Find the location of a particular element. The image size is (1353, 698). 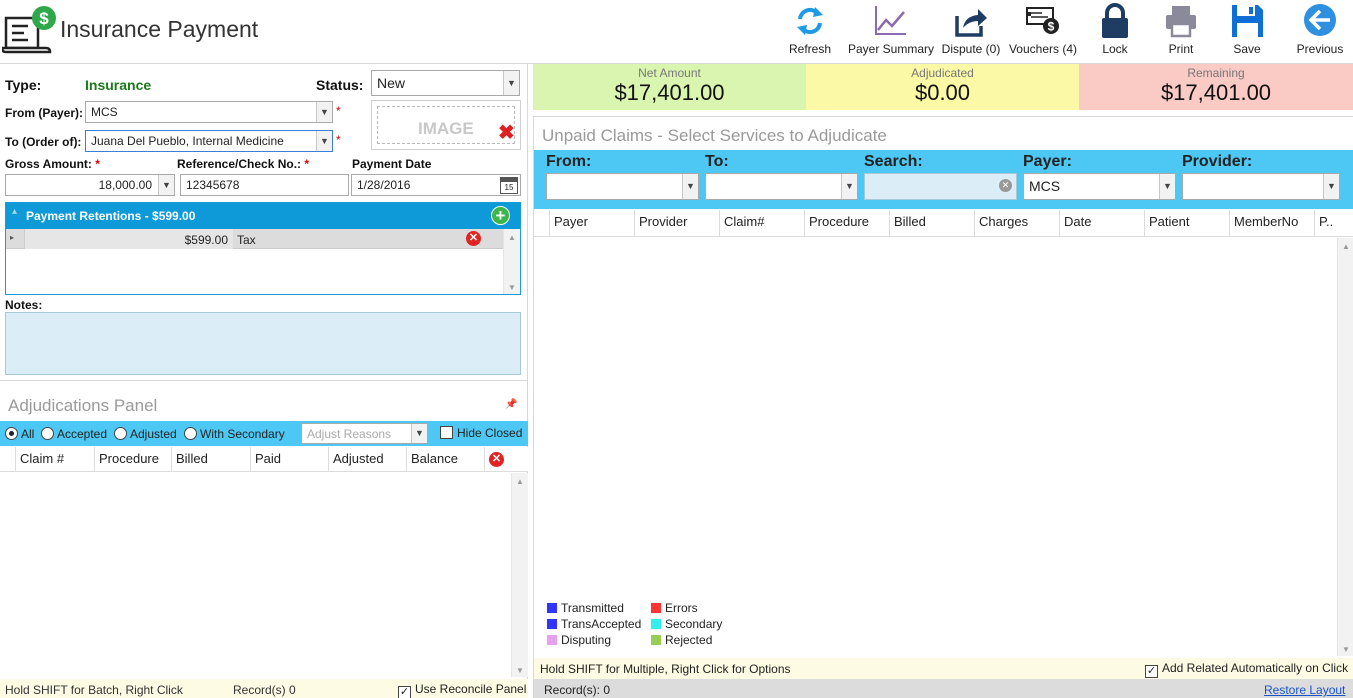

filter-adjusted: Adjusted is located at coordinates (145, 434).